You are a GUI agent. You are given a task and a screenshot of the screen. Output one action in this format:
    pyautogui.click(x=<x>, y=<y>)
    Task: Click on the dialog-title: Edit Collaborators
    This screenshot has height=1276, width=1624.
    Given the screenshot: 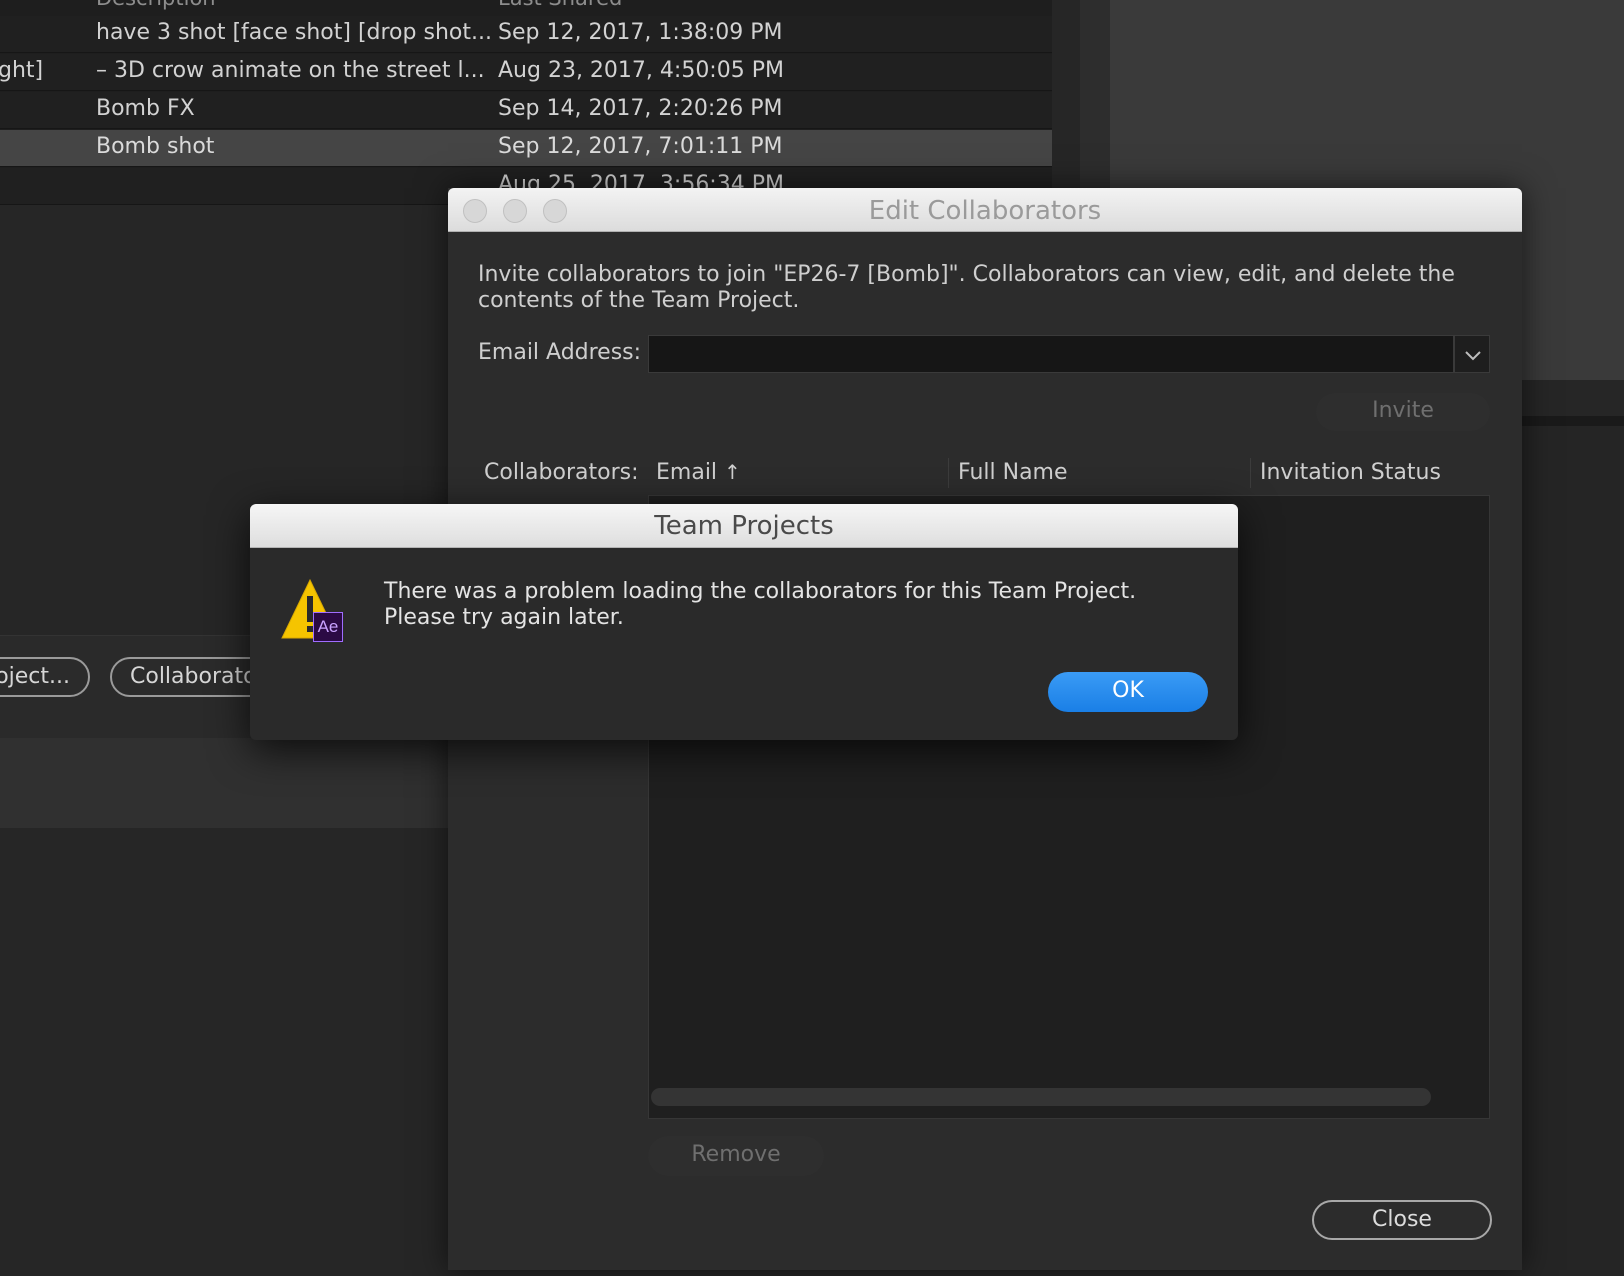 What is the action you would take?
    pyautogui.click(x=985, y=211)
    